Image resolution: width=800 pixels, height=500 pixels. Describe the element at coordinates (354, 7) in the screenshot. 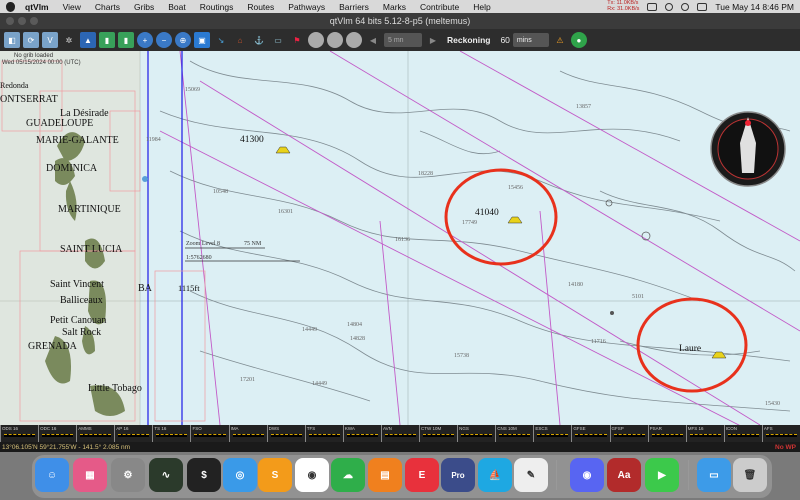

I see `menu-barriers: Barriers` at that location.